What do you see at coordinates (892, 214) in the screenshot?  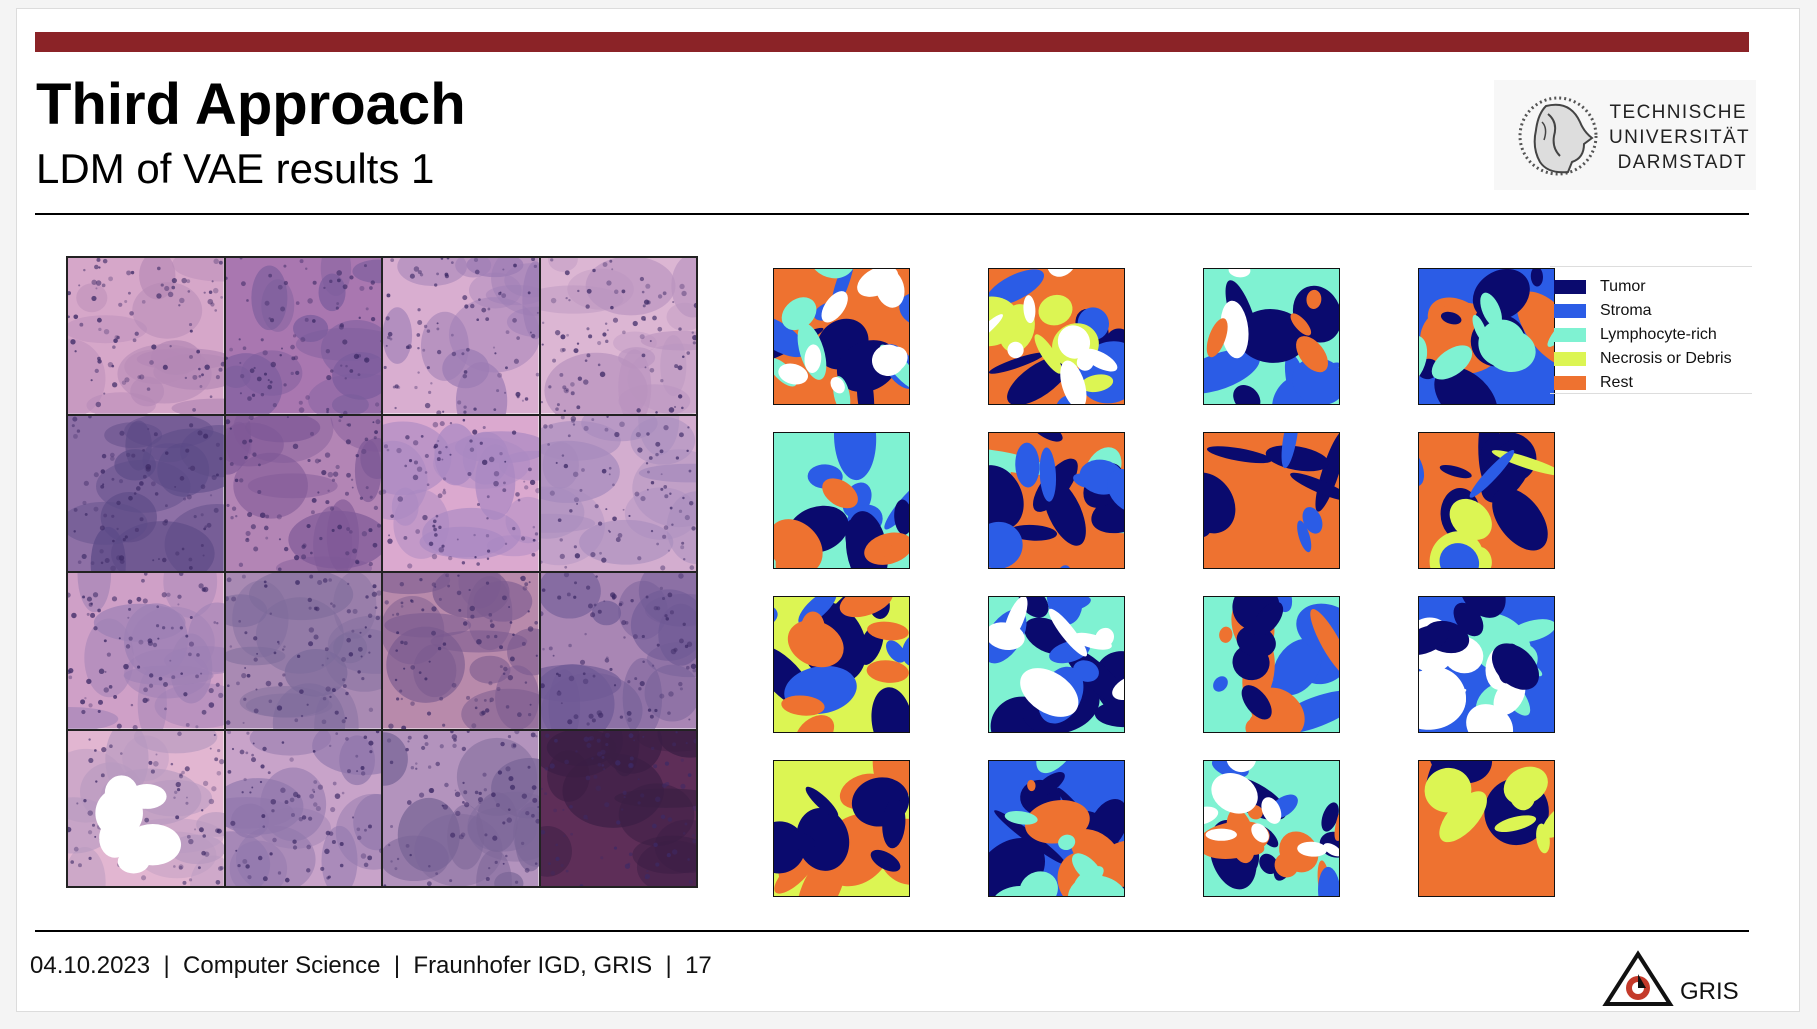 I see `header-divider` at bounding box center [892, 214].